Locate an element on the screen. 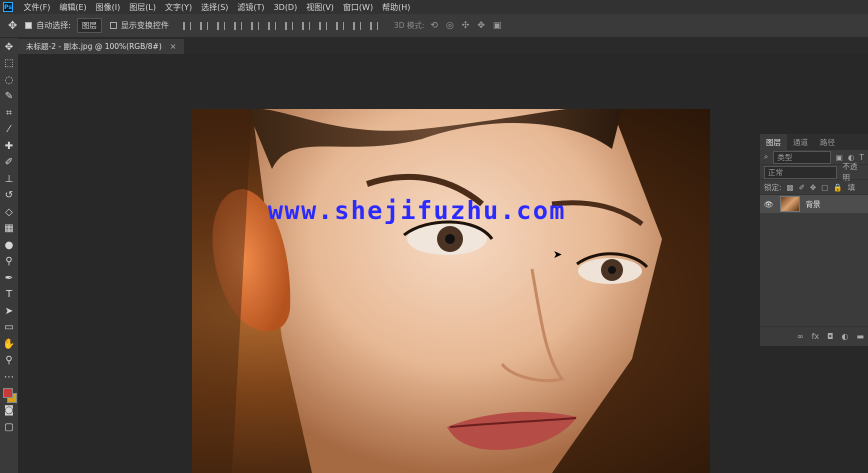 The image size is (868, 473). document-tab-title: 未标题-2 - 副本.jpg @ 100%(RGB/8#) is located at coordinates (94, 46).